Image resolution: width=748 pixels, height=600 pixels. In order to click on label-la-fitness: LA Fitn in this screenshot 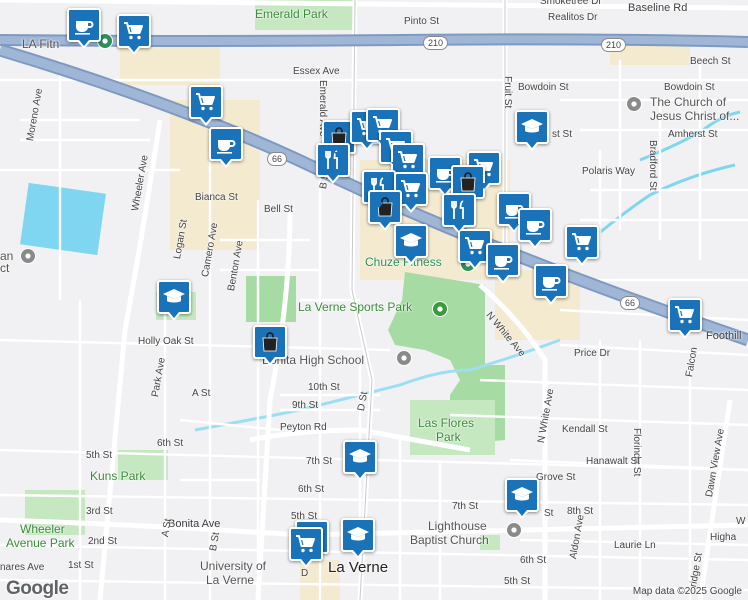, I will do `click(41, 44)`.